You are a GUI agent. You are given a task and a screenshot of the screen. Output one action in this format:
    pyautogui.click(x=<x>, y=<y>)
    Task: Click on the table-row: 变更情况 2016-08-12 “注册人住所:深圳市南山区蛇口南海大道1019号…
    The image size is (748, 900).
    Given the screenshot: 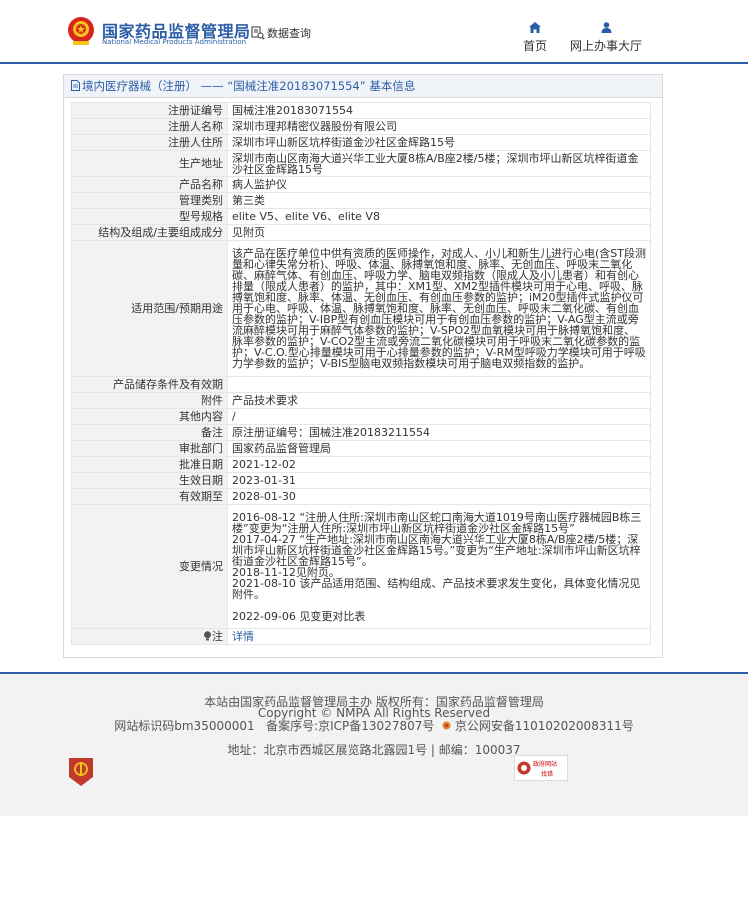 What is the action you would take?
    pyautogui.click(x=361, y=566)
    